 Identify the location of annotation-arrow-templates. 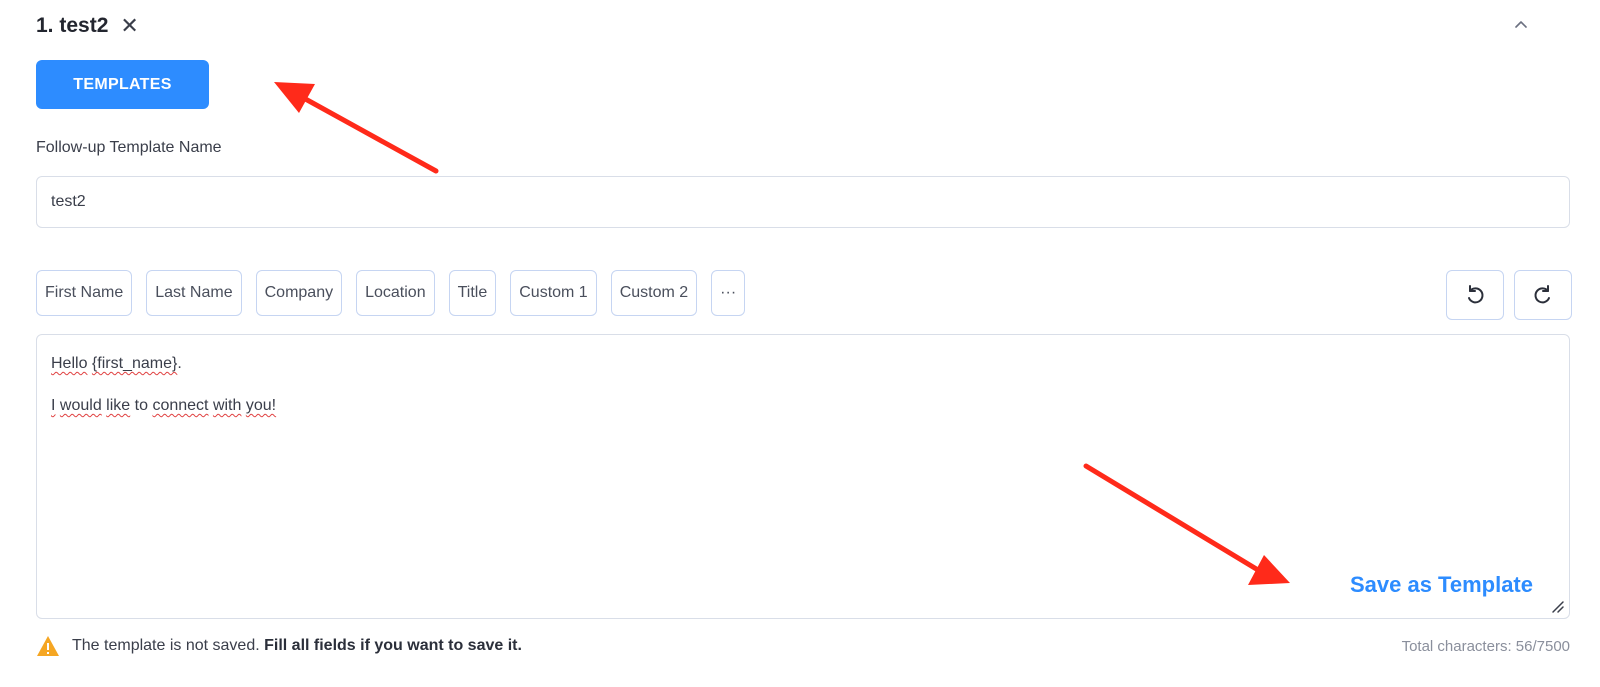
(356, 128).